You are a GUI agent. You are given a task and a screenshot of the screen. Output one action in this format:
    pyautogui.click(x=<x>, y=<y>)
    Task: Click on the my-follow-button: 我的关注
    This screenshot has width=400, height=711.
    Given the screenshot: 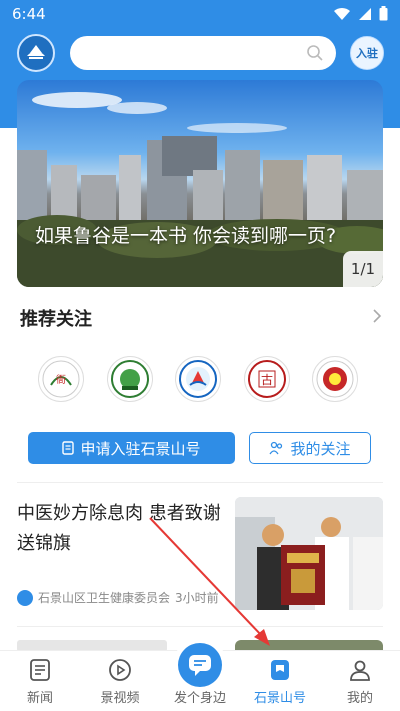 What is the action you would take?
    pyautogui.click(x=310, y=448)
    